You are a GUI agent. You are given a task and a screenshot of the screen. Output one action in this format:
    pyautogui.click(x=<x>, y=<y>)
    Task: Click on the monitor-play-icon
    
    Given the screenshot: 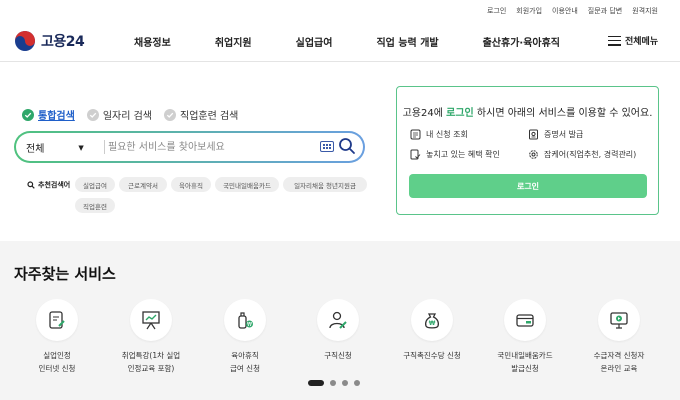 What is the action you would take?
    pyautogui.click(x=619, y=320)
    